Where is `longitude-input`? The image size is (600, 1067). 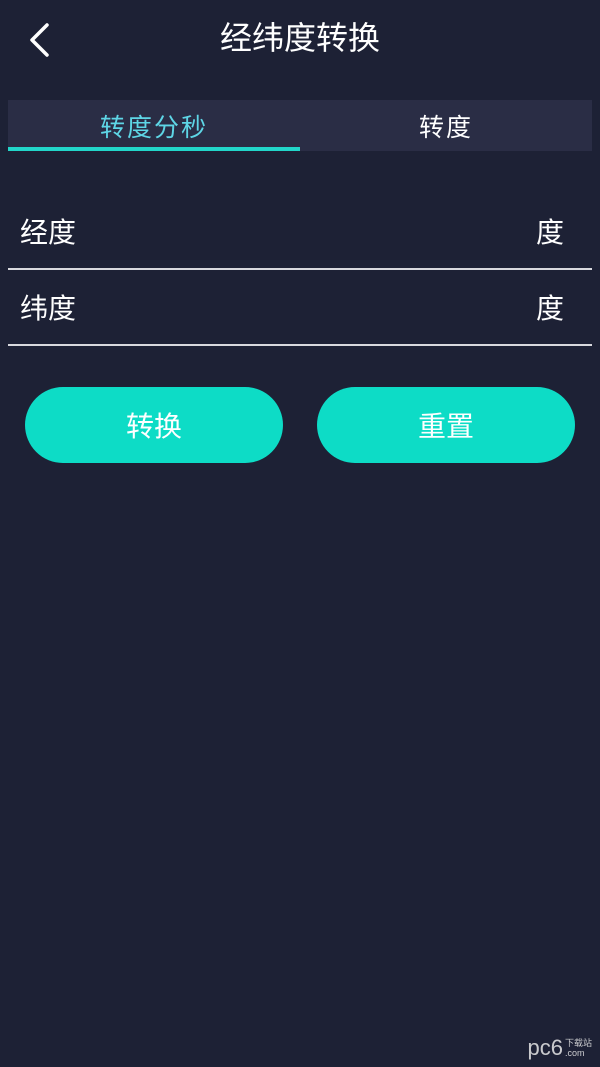
longitude-input is located at coordinates (310, 231).